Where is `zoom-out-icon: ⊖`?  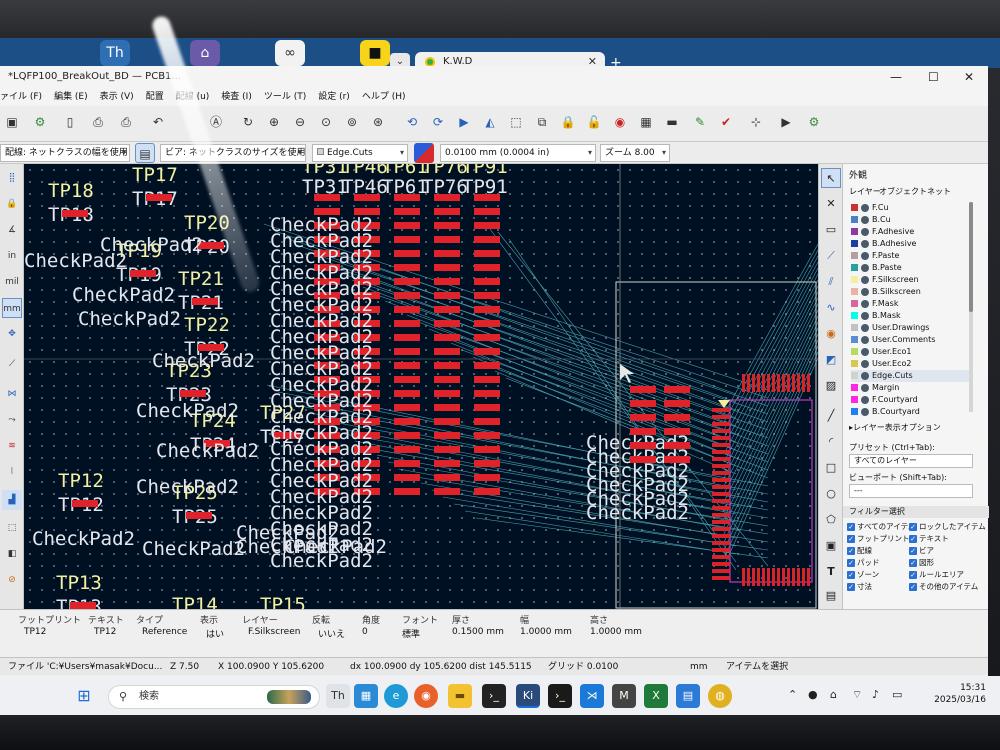
zoom-out-icon: ⊖ is located at coordinates (300, 122).